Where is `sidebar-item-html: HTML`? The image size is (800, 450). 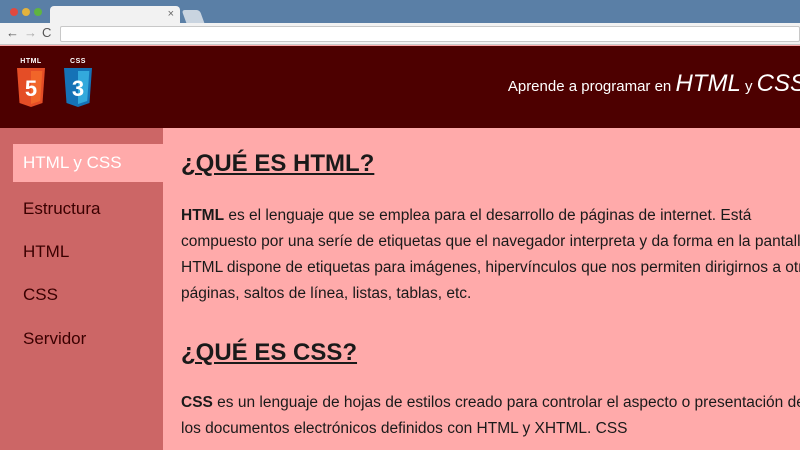
sidebar-item-html: HTML is located at coordinates (88, 252).